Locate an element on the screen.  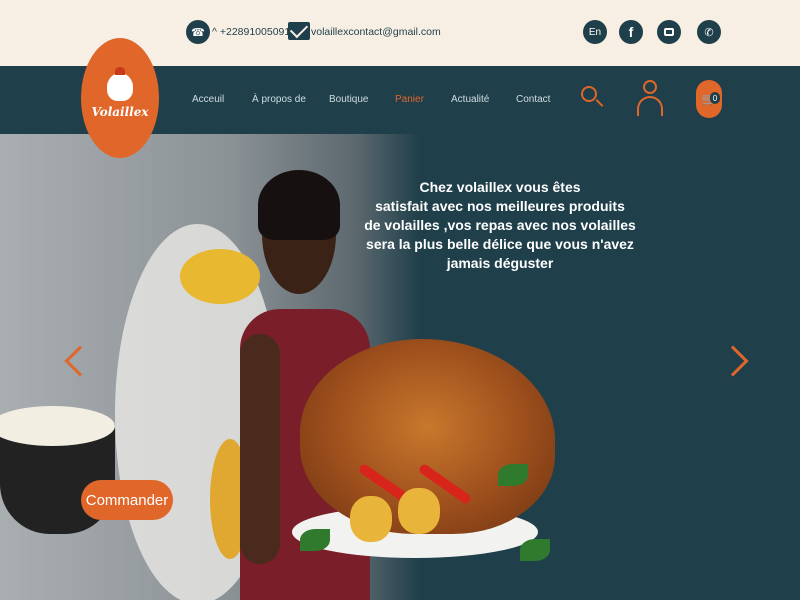
cart-count-badge: 0 is located at coordinates (715, 98).